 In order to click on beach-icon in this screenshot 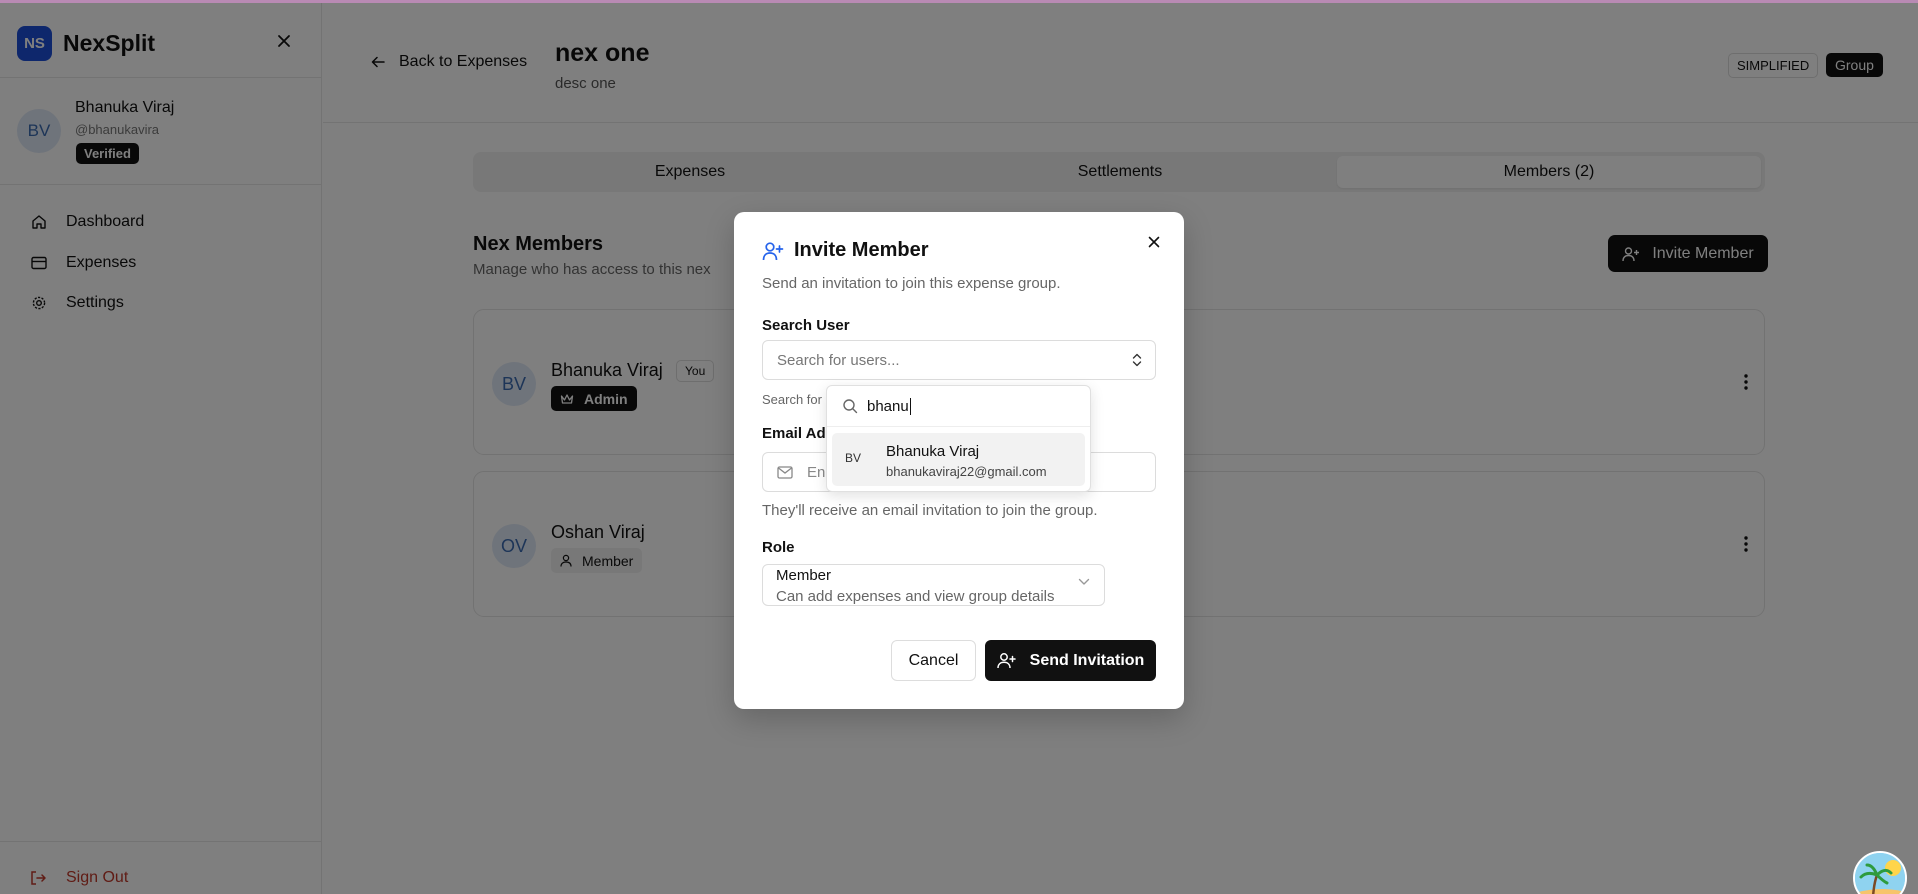, I will do `click(1880, 873)`.